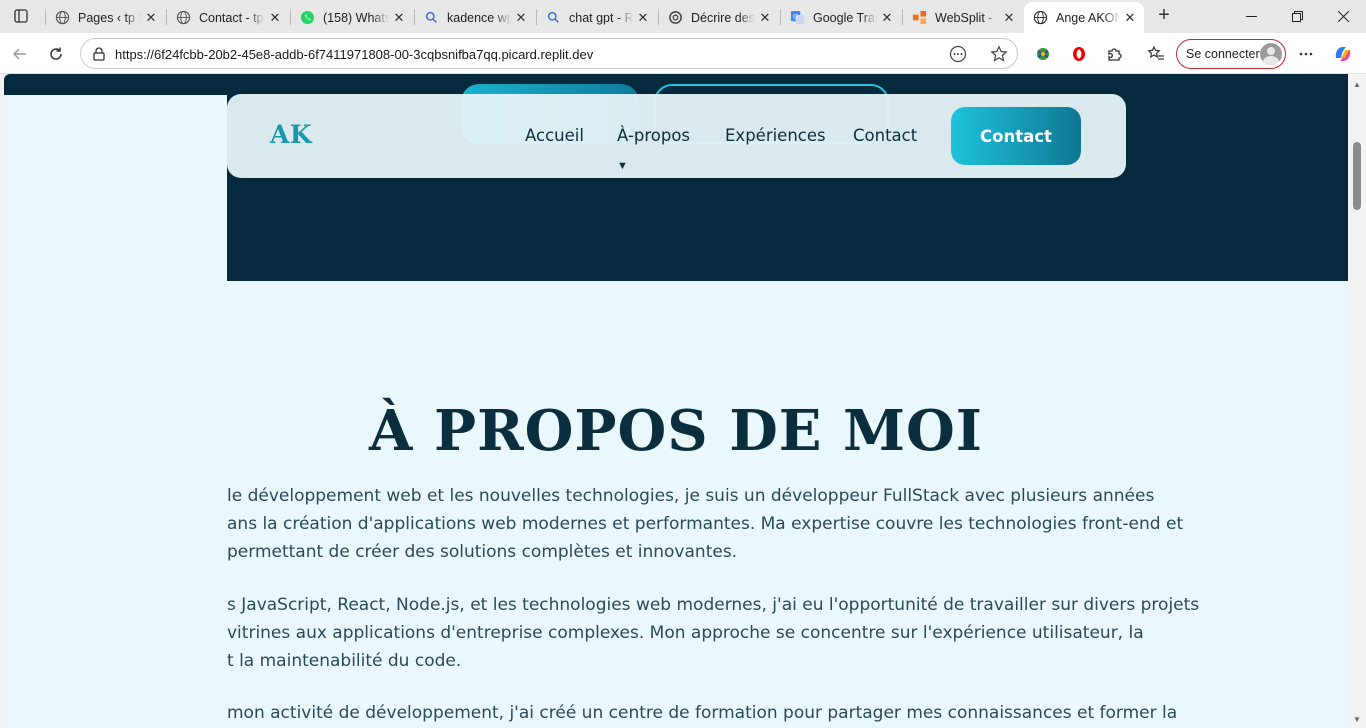 This screenshot has height=728, width=1366. What do you see at coordinates (1016, 136) in the screenshot?
I see `contact-cta-button: Contact` at bounding box center [1016, 136].